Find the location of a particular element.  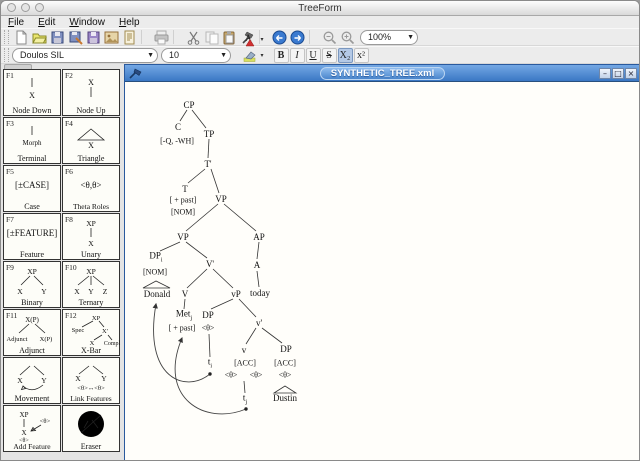

zoom-level-select: 100% ▼ is located at coordinates (389, 37).